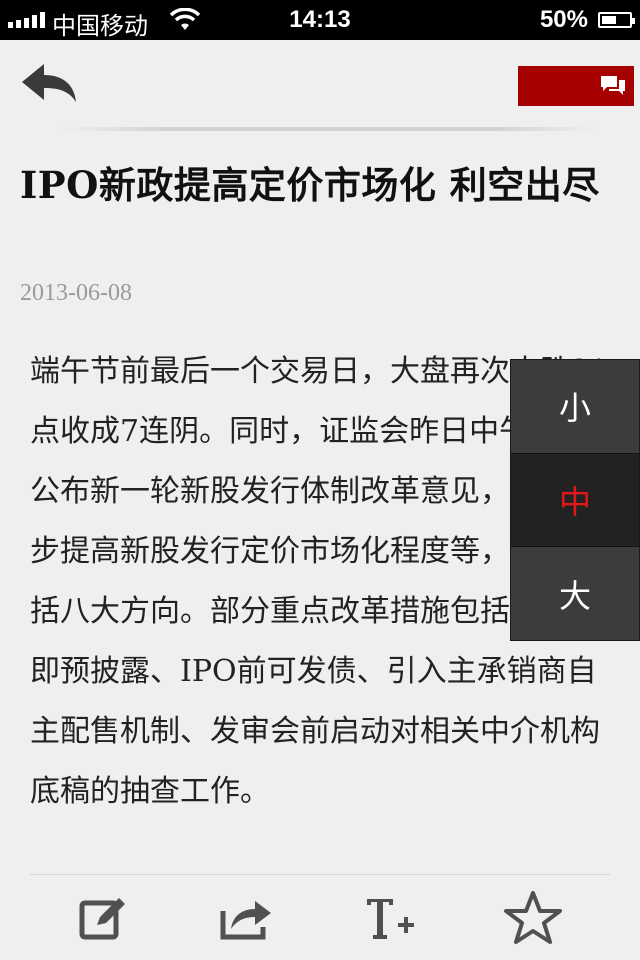 This screenshot has height=960, width=640. I want to click on battery-percentage: 50%, so click(563, 19).